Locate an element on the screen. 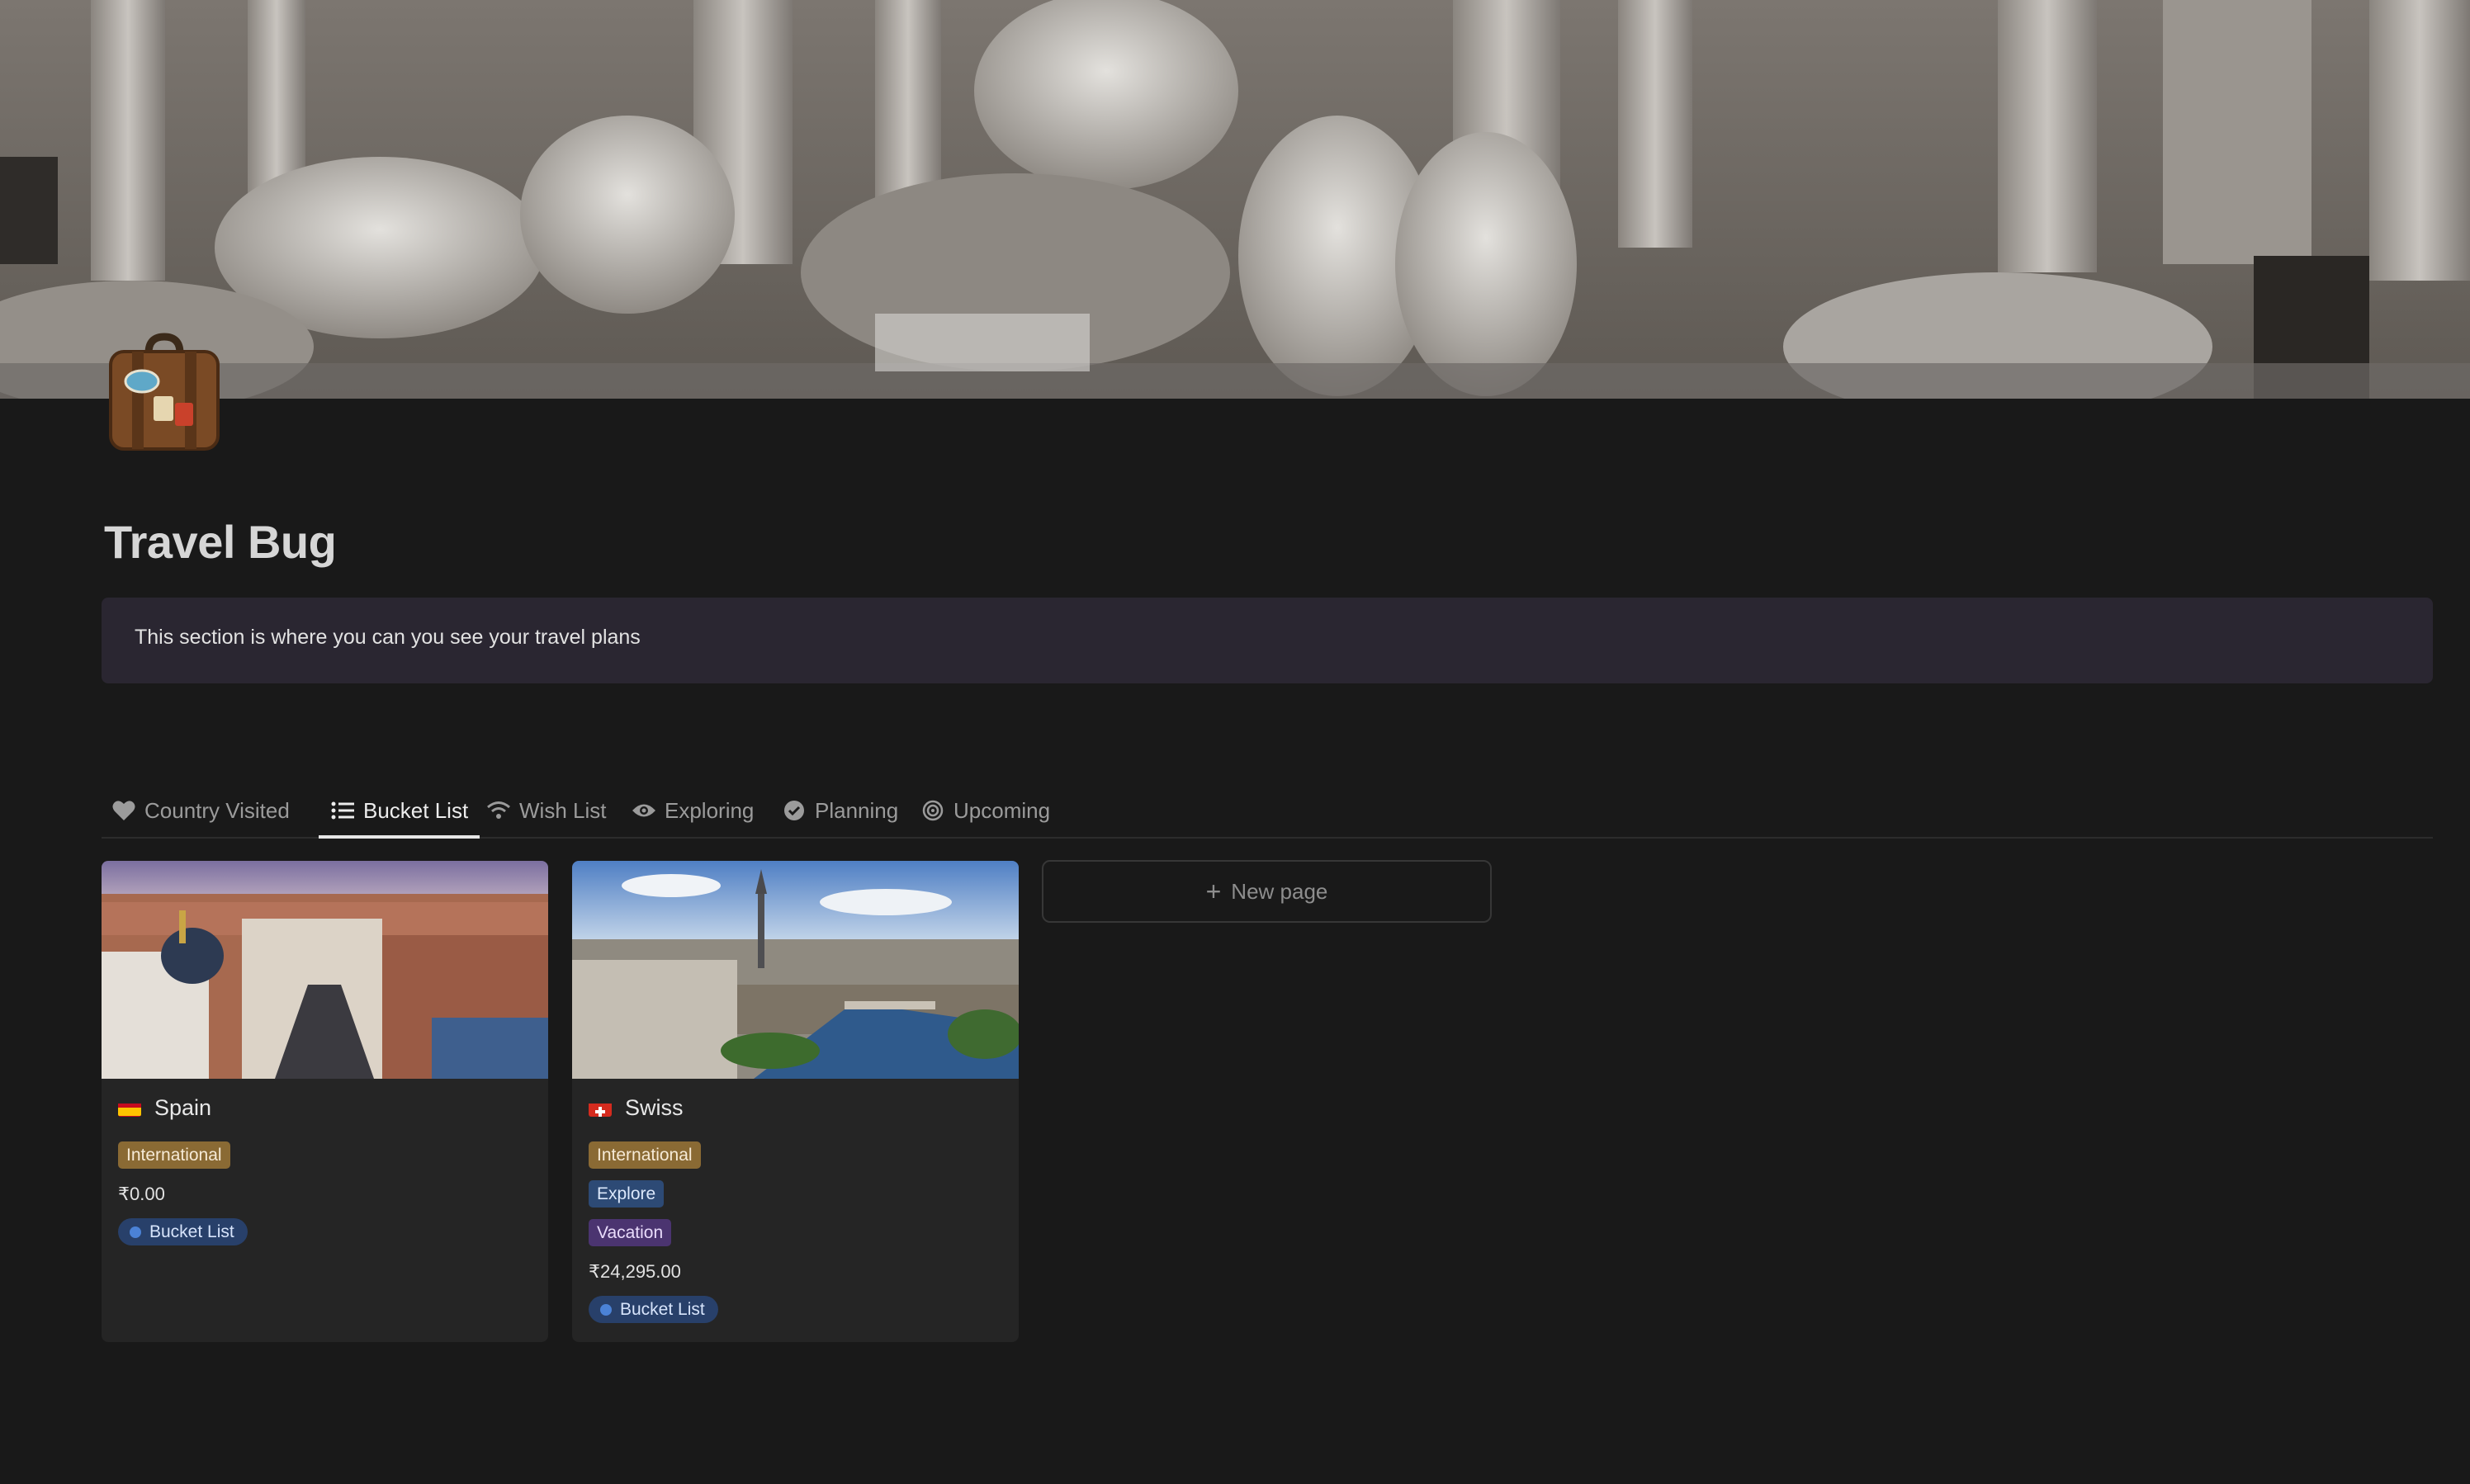 Image resolution: width=2470 pixels, height=1484 pixels. check-circle-icon is located at coordinates (794, 810).